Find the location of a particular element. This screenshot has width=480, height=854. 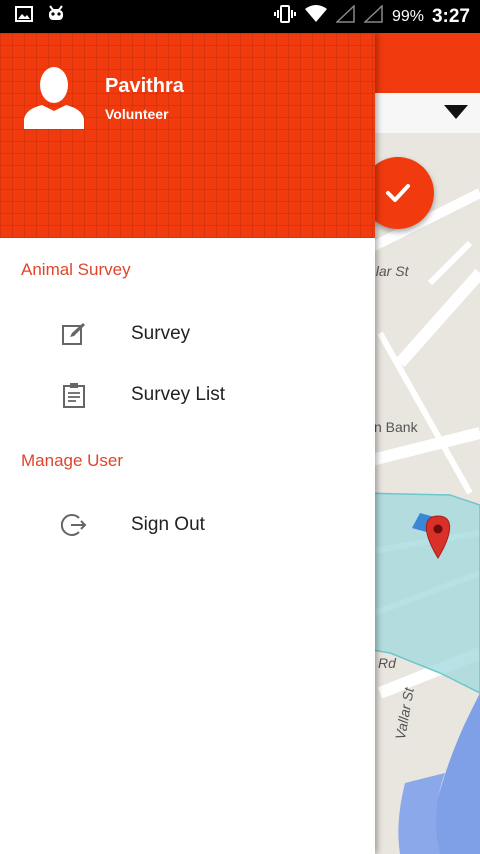

menu-item-survey-list: Survey List is located at coordinates (187, 395).